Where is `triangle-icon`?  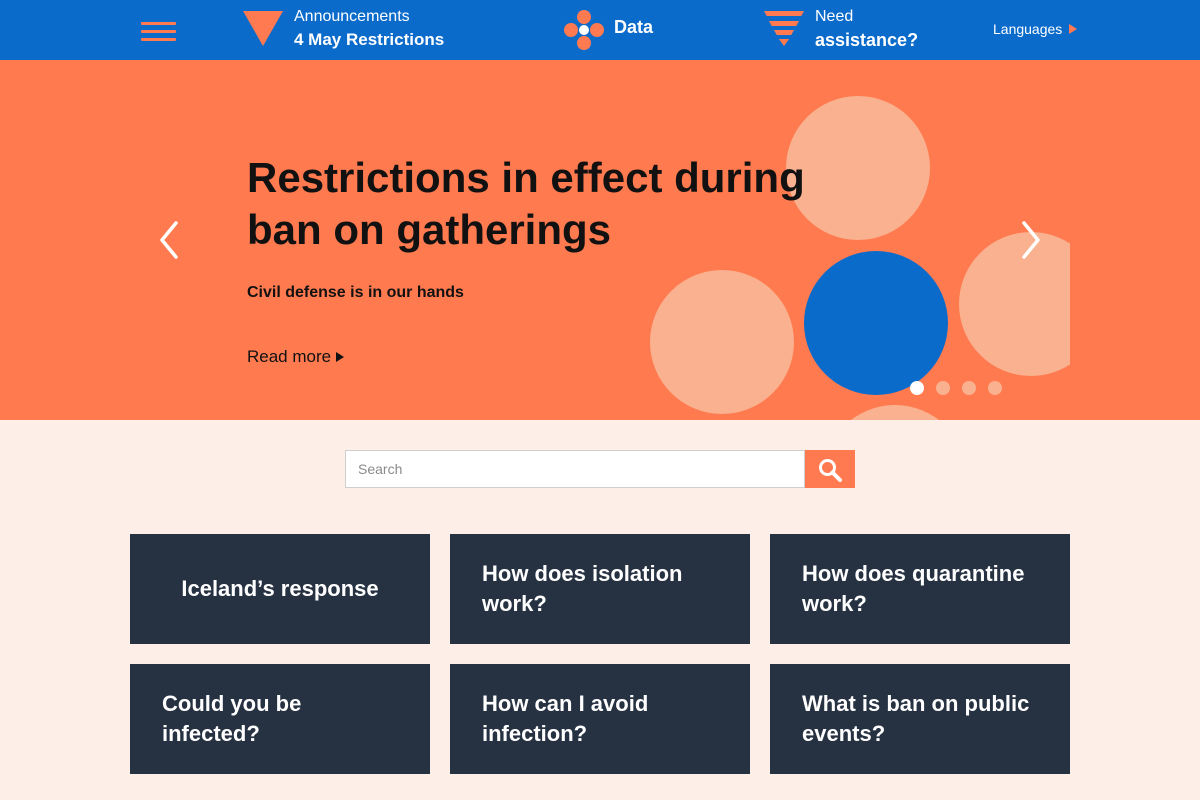 triangle-icon is located at coordinates (263, 28).